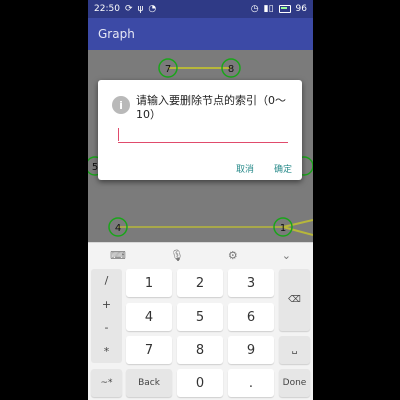  Describe the element at coordinates (254, 9) in the screenshot. I see `alarm-icon: ◷` at that location.